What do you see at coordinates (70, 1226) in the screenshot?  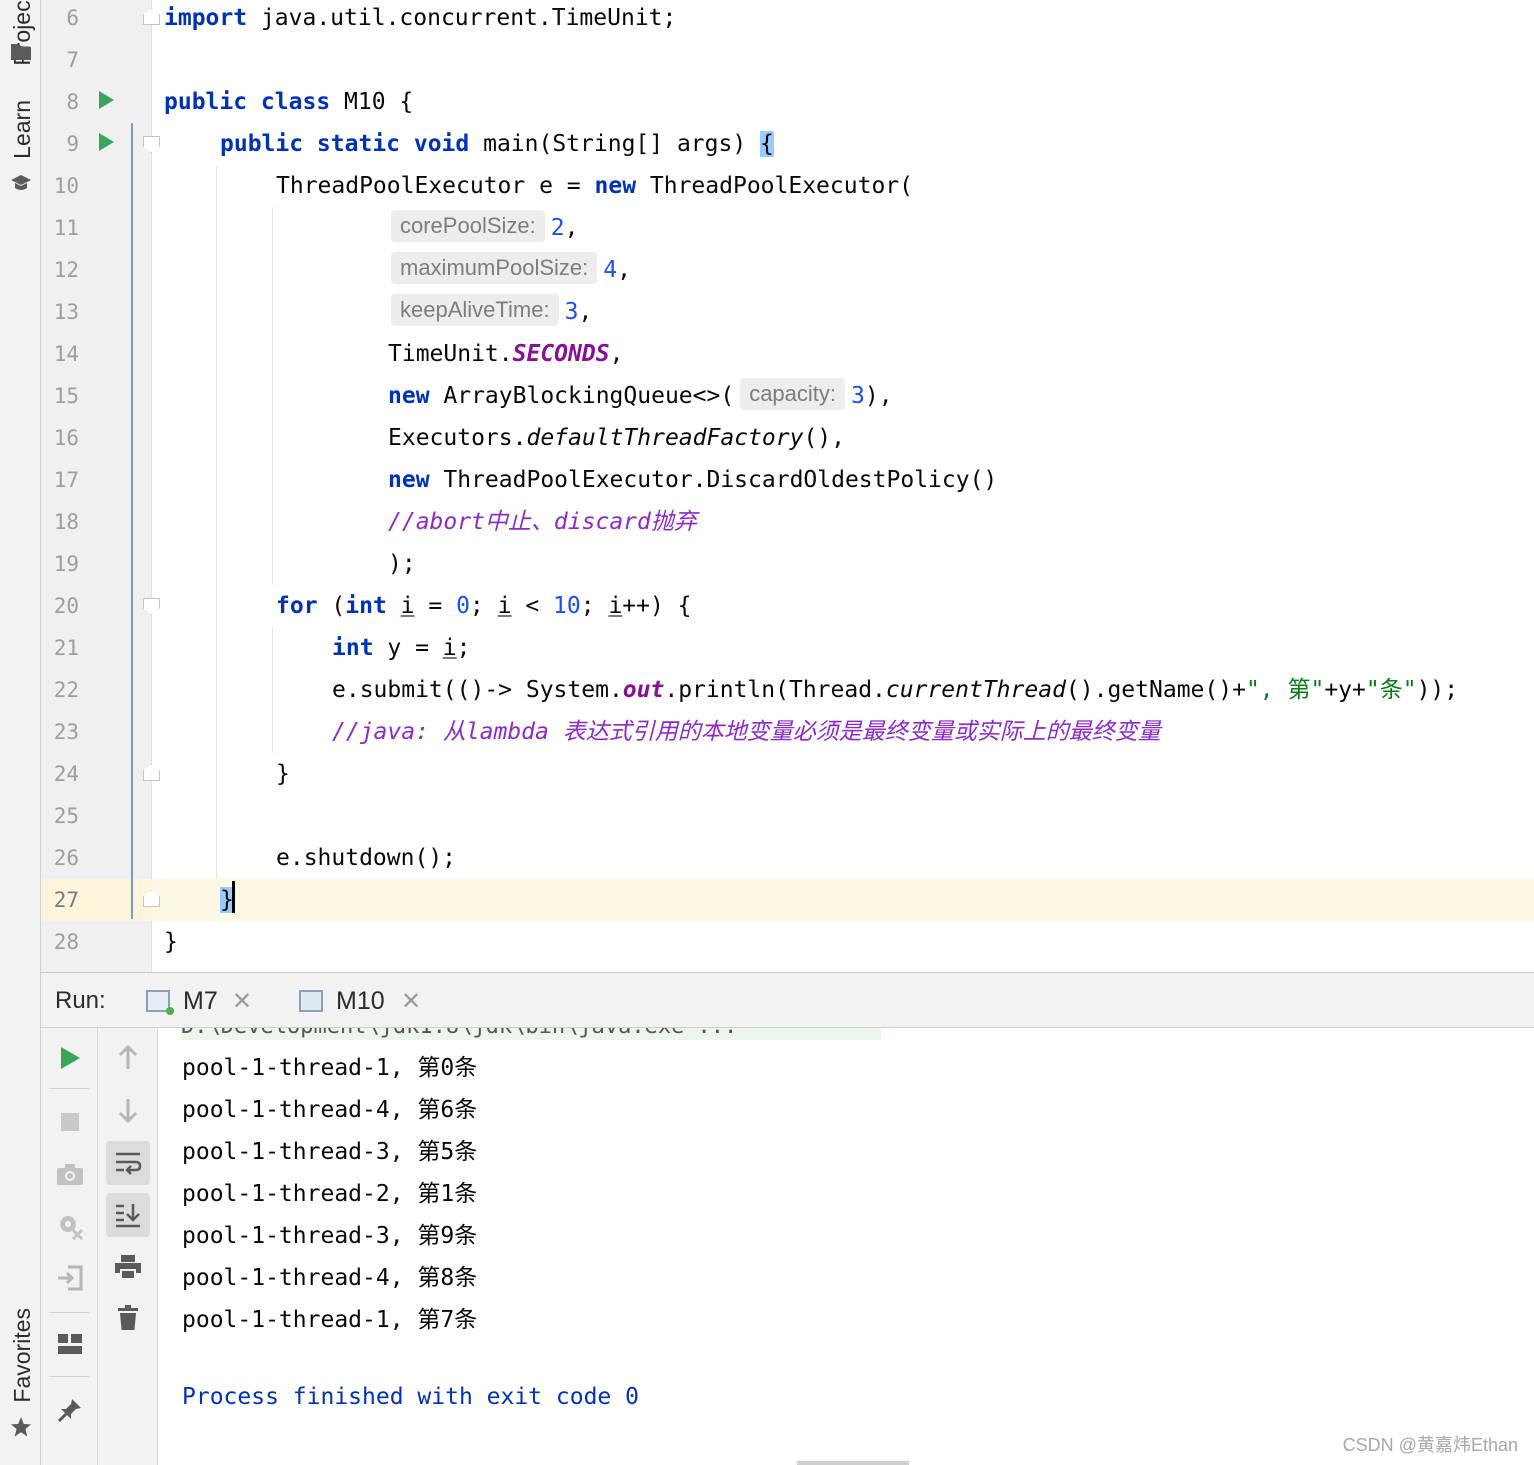 I see `debug-settings-icon` at bounding box center [70, 1226].